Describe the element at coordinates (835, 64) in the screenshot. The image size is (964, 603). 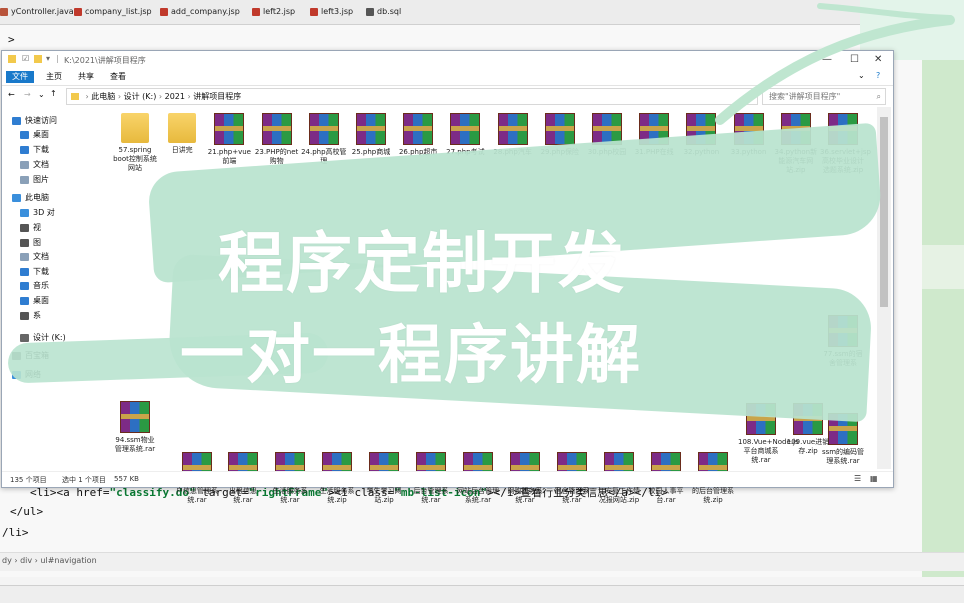
I see `decorative-swoosh` at that location.